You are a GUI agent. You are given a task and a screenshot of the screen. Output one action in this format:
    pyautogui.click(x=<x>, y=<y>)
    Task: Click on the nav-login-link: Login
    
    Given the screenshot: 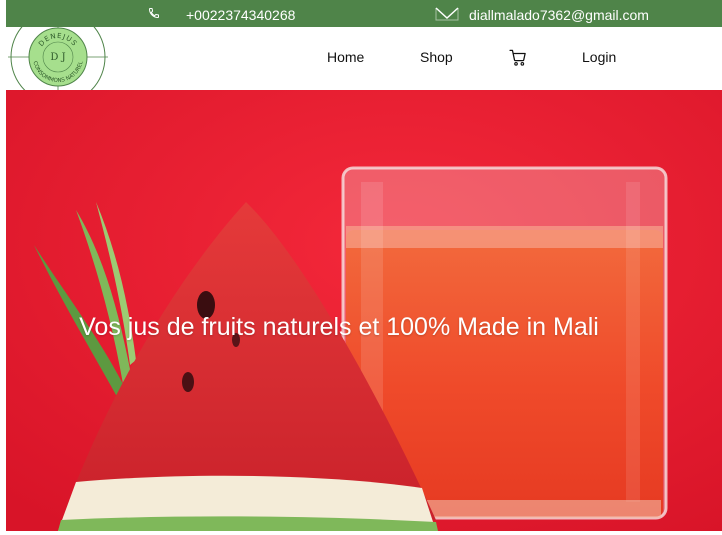 What is the action you would take?
    pyautogui.click(x=599, y=57)
    